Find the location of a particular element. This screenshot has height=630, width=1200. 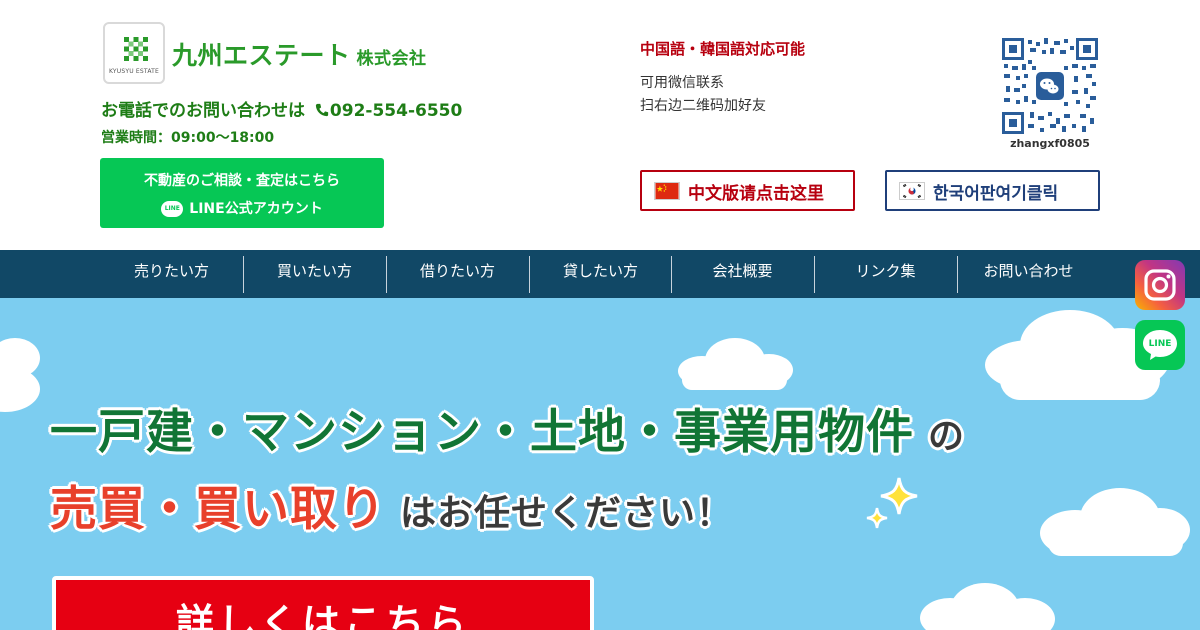

language-support-title: 中国語・韓国語対応可能 is located at coordinates (723, 49).